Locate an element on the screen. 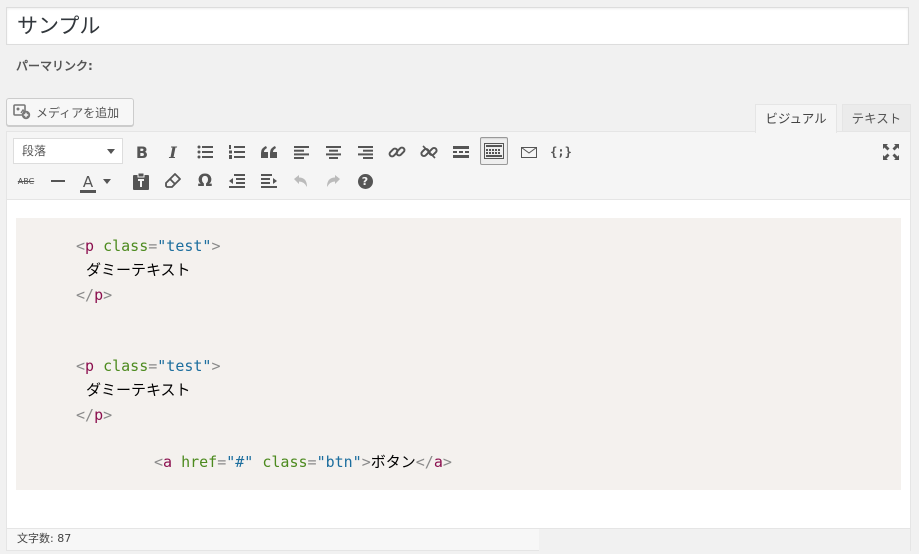 This screenshot has height=554, width=919. code-braces-button: {;} is located at coordinates (561, 152).